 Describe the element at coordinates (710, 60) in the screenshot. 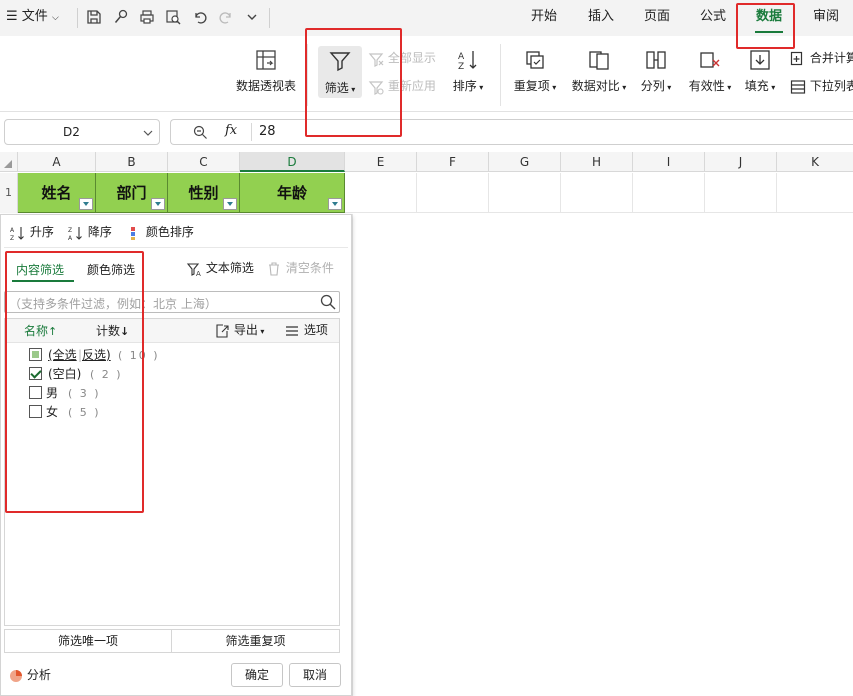

I see `validity-icon` at that location.